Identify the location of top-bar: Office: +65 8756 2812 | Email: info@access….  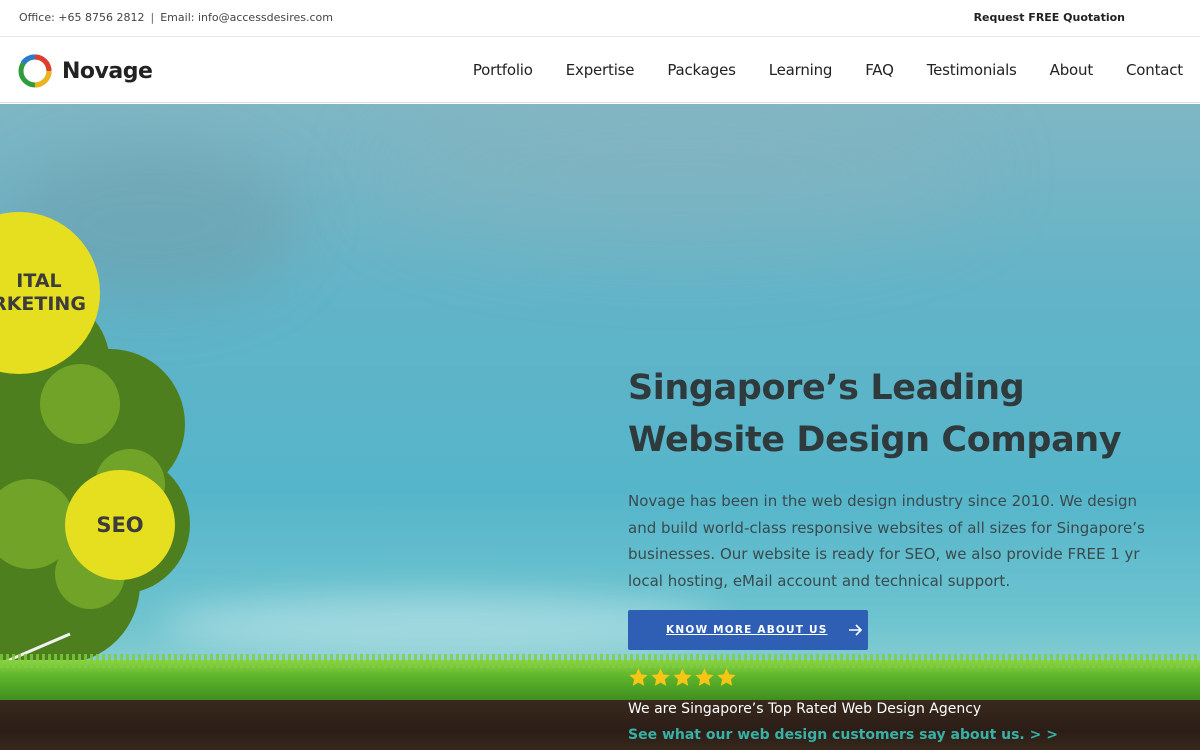
(600, 18).